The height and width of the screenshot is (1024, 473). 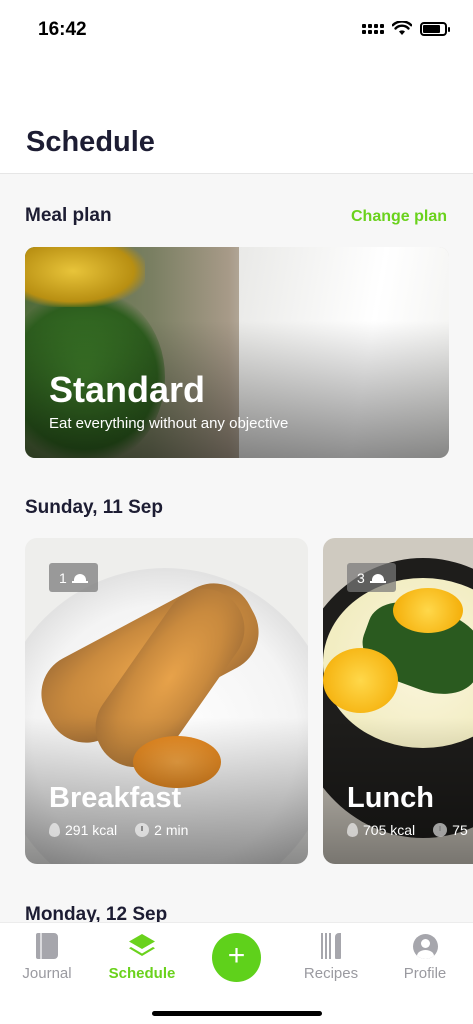 I want to click on tab-label: Recipes, so click(x=331, y=973).